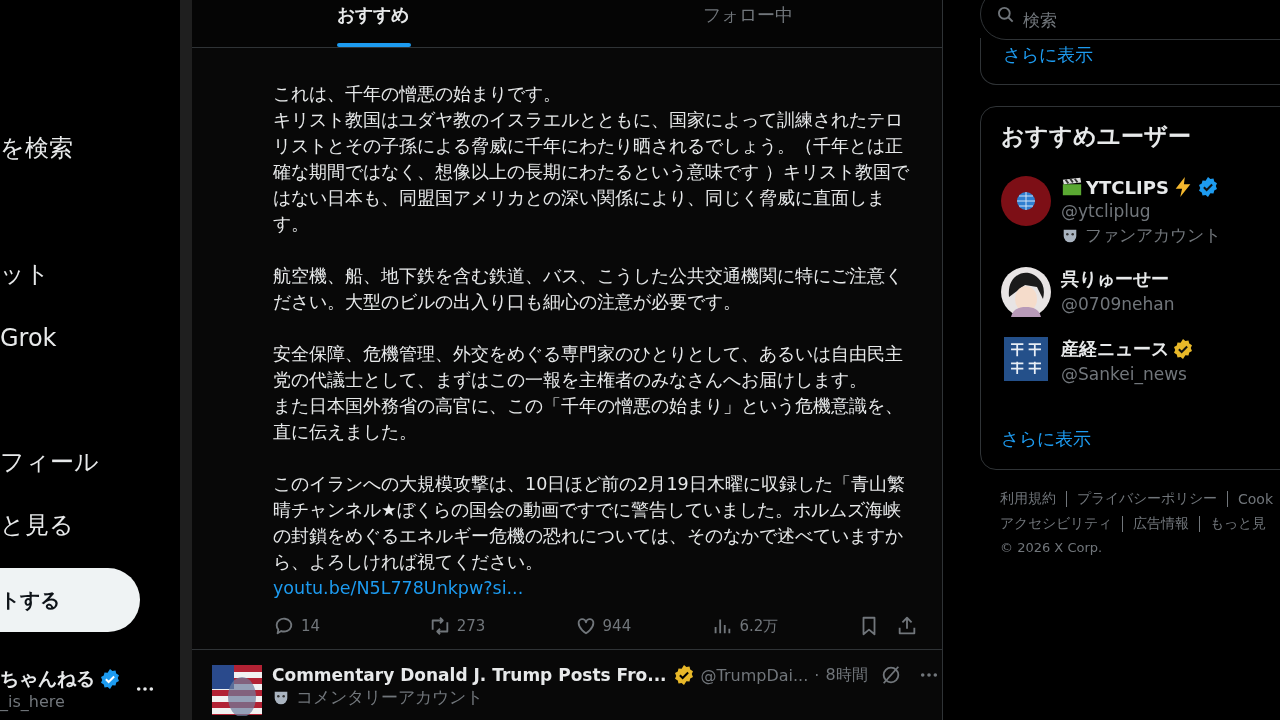 The width and height of the screenshot is (1280, 720). I want to click on reply-icon, so click(284, 626).